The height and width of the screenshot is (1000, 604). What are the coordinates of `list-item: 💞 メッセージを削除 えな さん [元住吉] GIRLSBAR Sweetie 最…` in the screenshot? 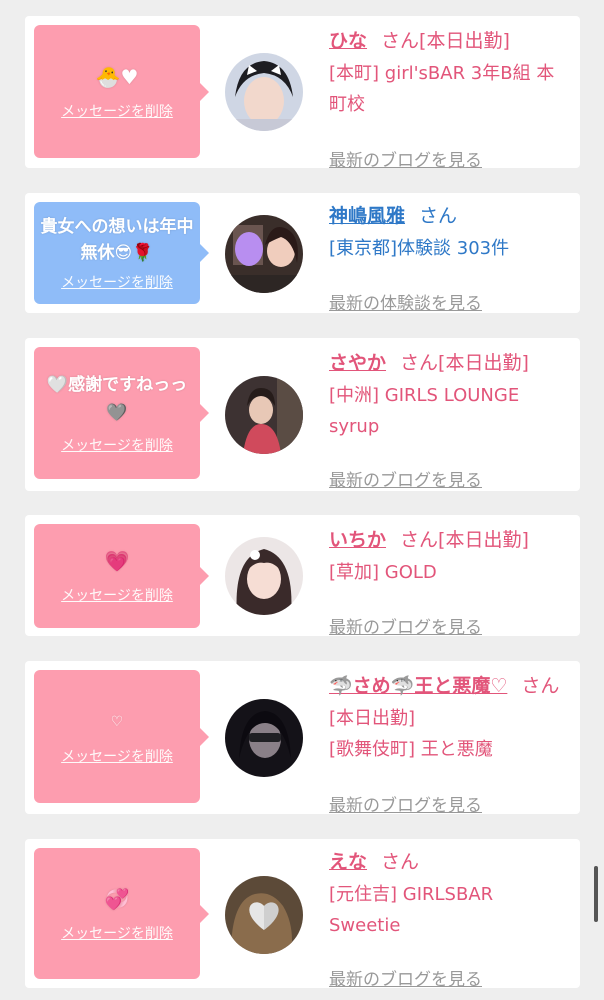 It's located at (302, 914).